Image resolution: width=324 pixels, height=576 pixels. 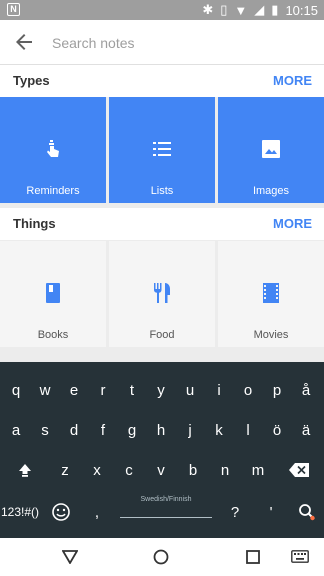 I want to click on key: n, so click(x=225, y=470).